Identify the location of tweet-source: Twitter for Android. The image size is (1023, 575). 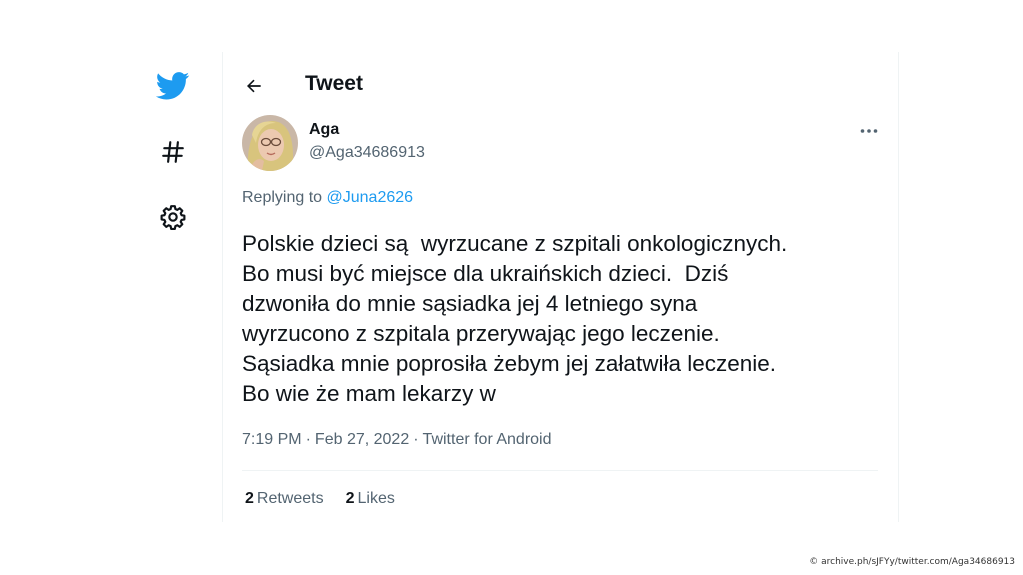
(487, 439).